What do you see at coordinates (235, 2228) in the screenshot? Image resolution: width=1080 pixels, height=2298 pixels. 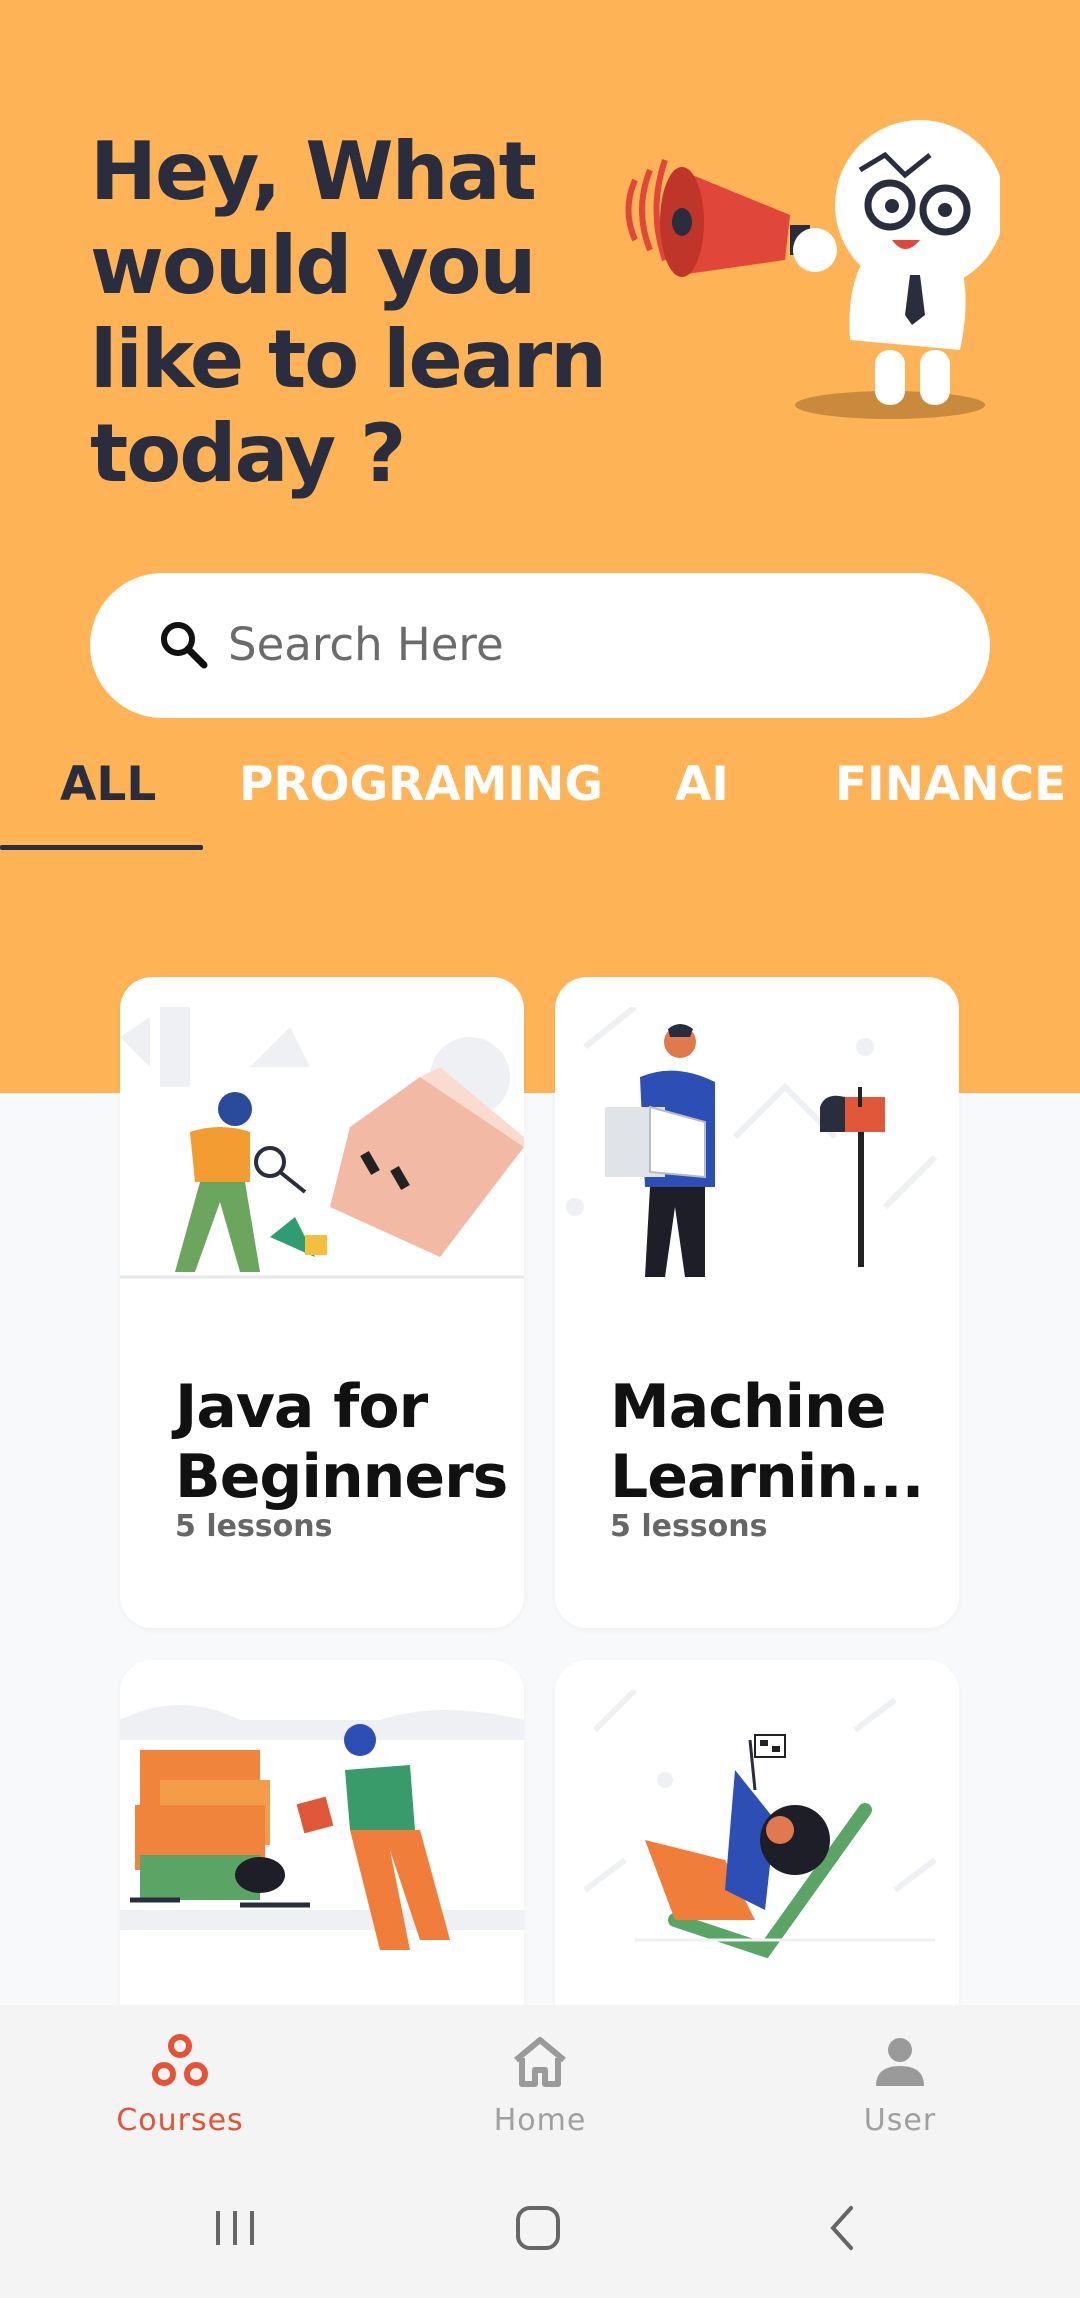 I see `recent-apps-icon` at bounding box center [235, 2228].